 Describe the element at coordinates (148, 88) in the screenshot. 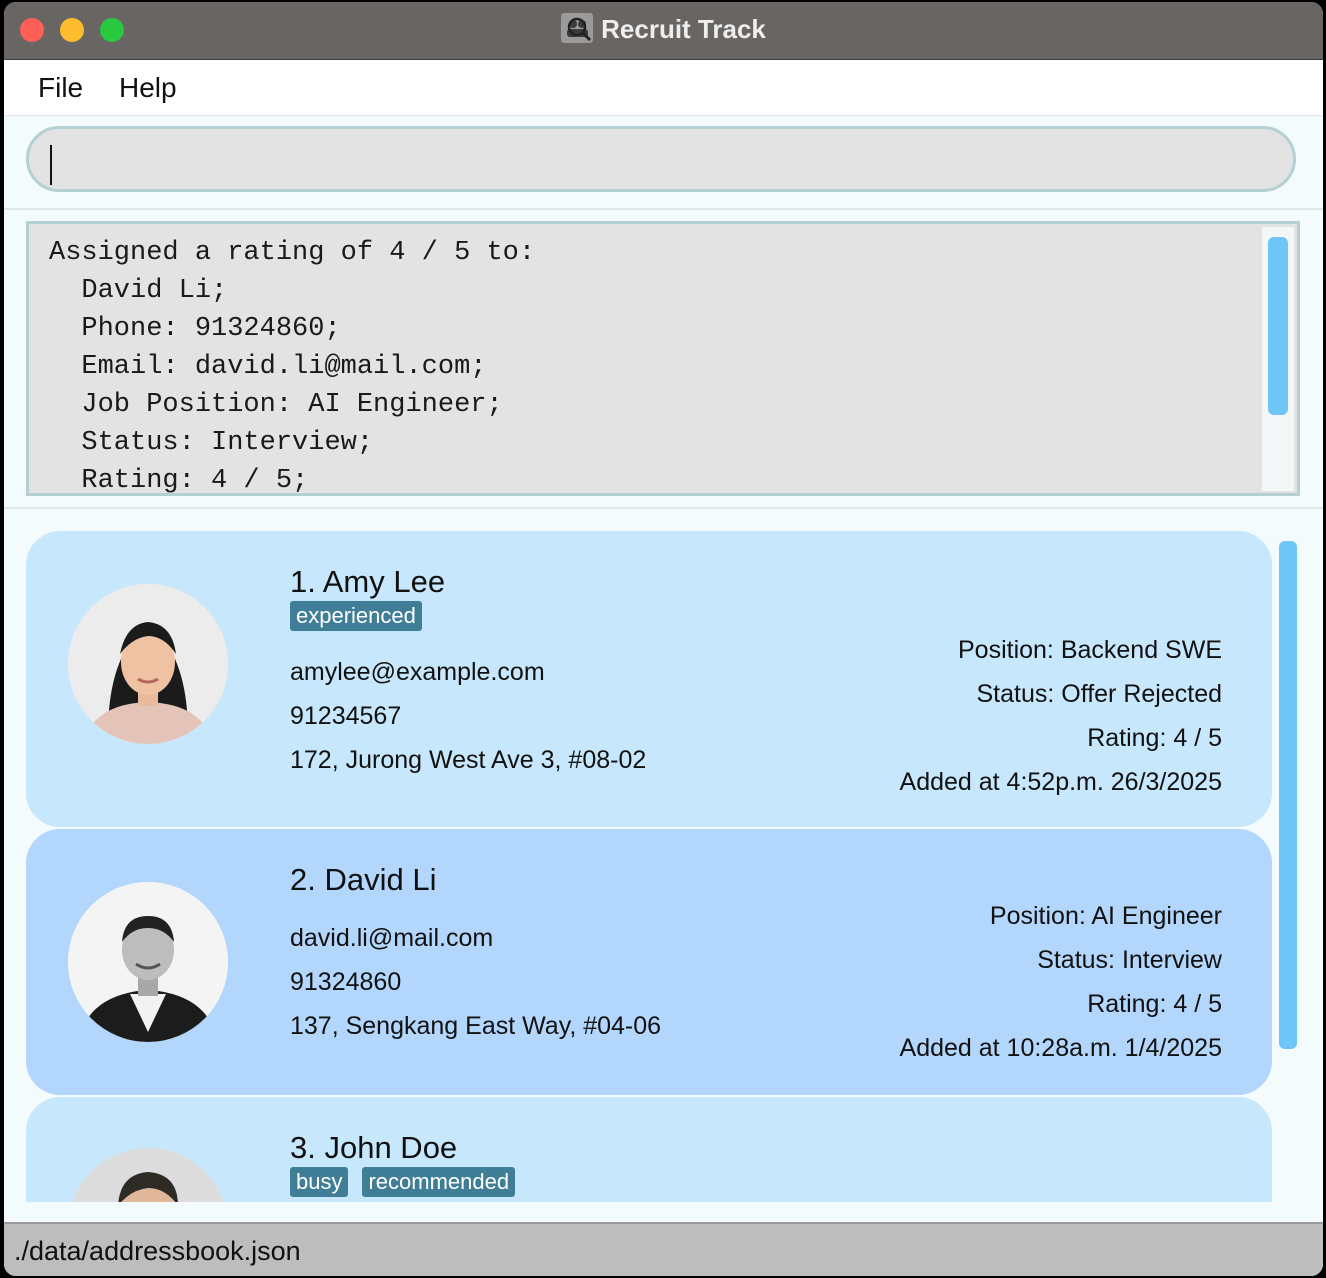

I see `menu-help: Help` at that location.